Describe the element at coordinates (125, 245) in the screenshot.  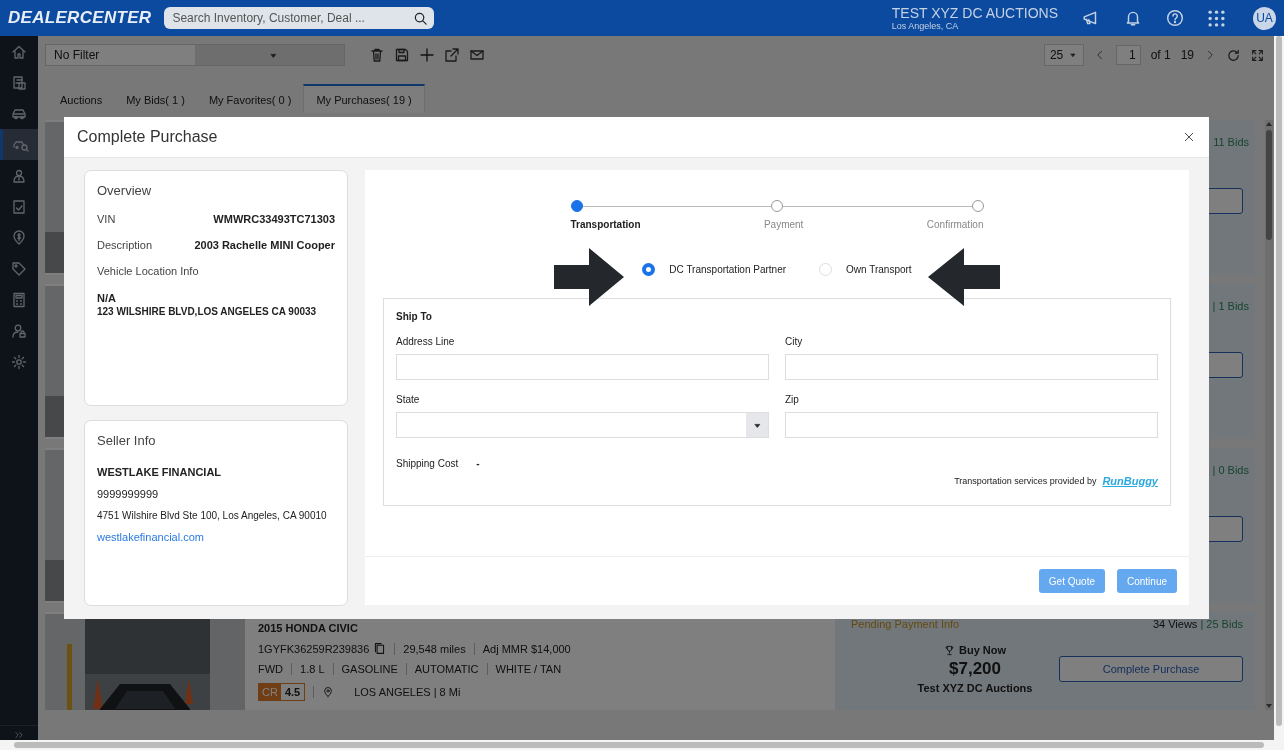
I see `field-label: Description` at that location.